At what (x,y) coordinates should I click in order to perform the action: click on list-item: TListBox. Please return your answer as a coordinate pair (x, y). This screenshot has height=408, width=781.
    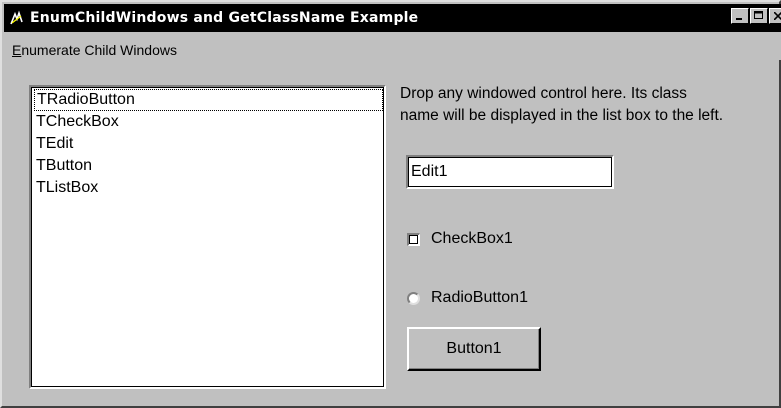
    Looking at the image, I should click on (66, 188).